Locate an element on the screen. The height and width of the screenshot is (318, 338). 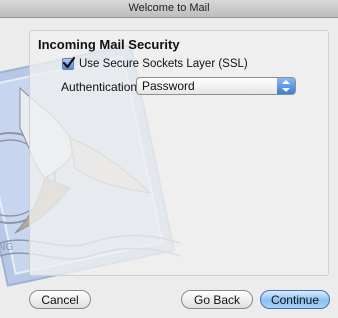
svg-text: NG is located at coordinates (6, 247).